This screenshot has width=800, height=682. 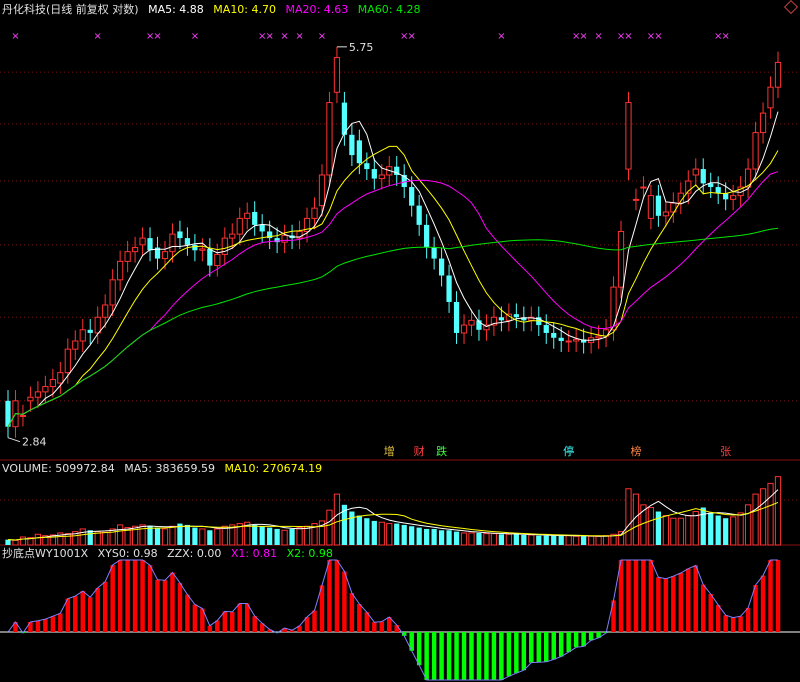 What do you see at coordinates (273, 468) in the screenshot?
I see `volume-ma10: MA10: 270674.19` at bounding box center [273, 468].